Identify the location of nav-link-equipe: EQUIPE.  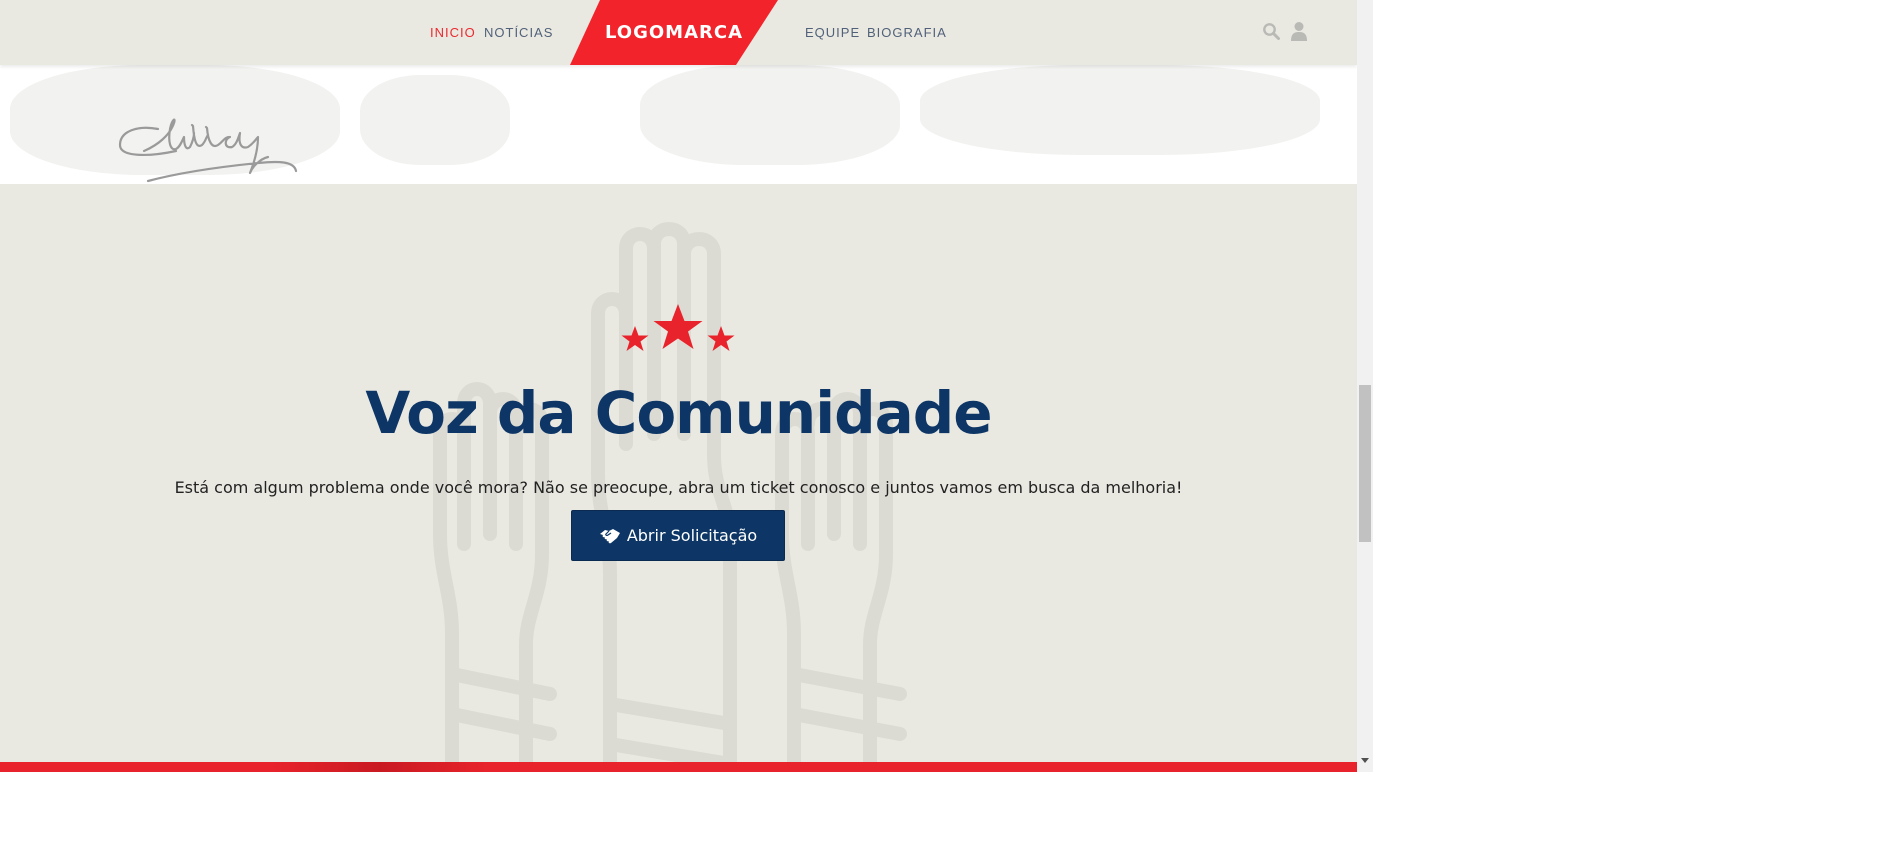
(832, 32).